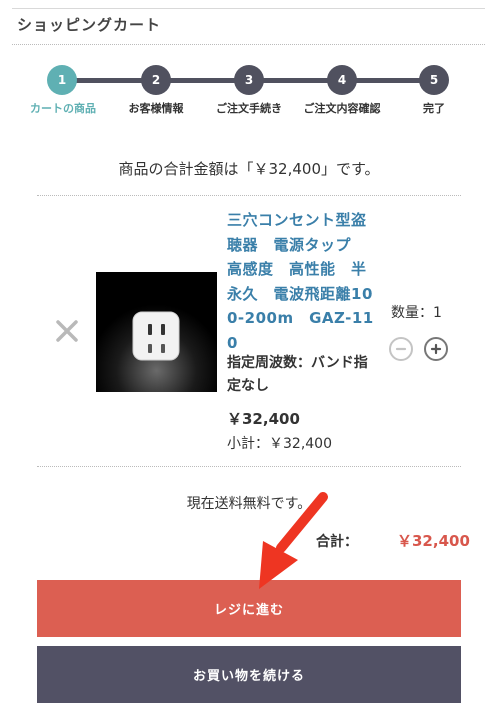  I want to click on cart-total-message: 商品の合計金額は「￥32,400」です。, so click(249, 169).